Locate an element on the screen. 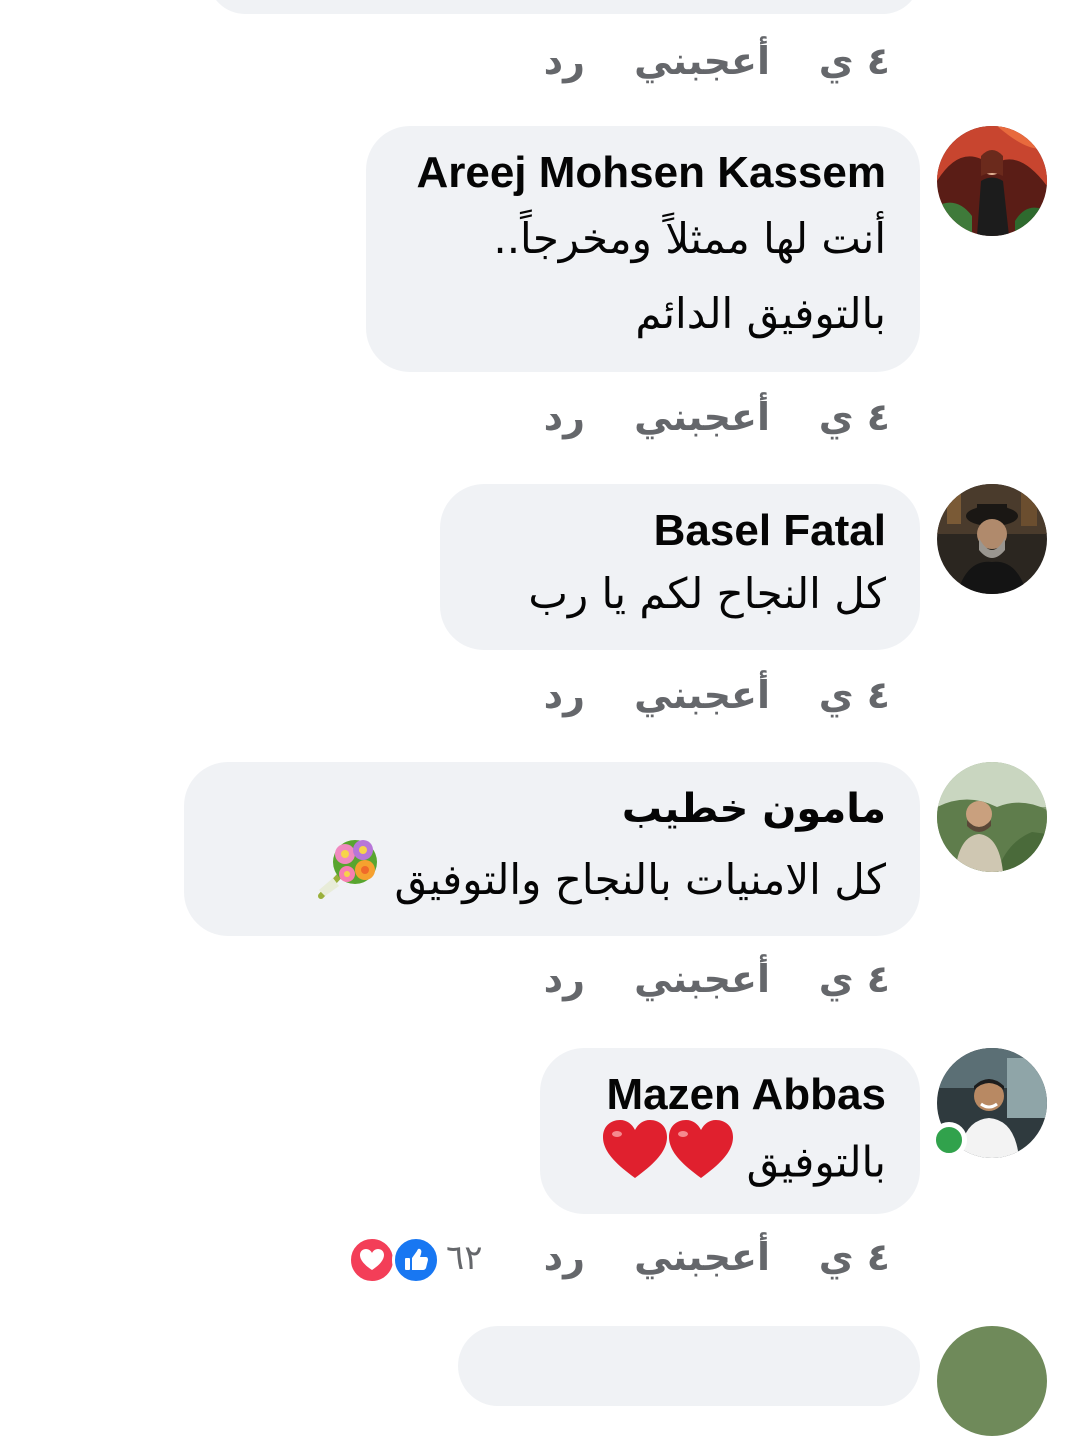 This screenshot has height=1436, width=1080. comment-text-line: أنت لها ممثلاً ومخرجاً.. is located at coordinates (689, 238).